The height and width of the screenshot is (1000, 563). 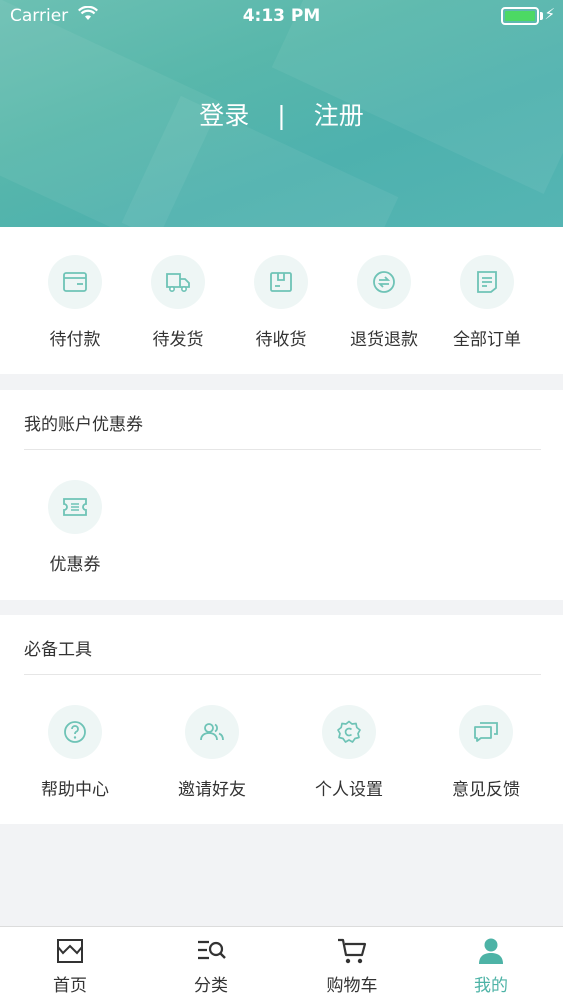 I want to click on order-all: 全部订单, so click(x=487, y=302).